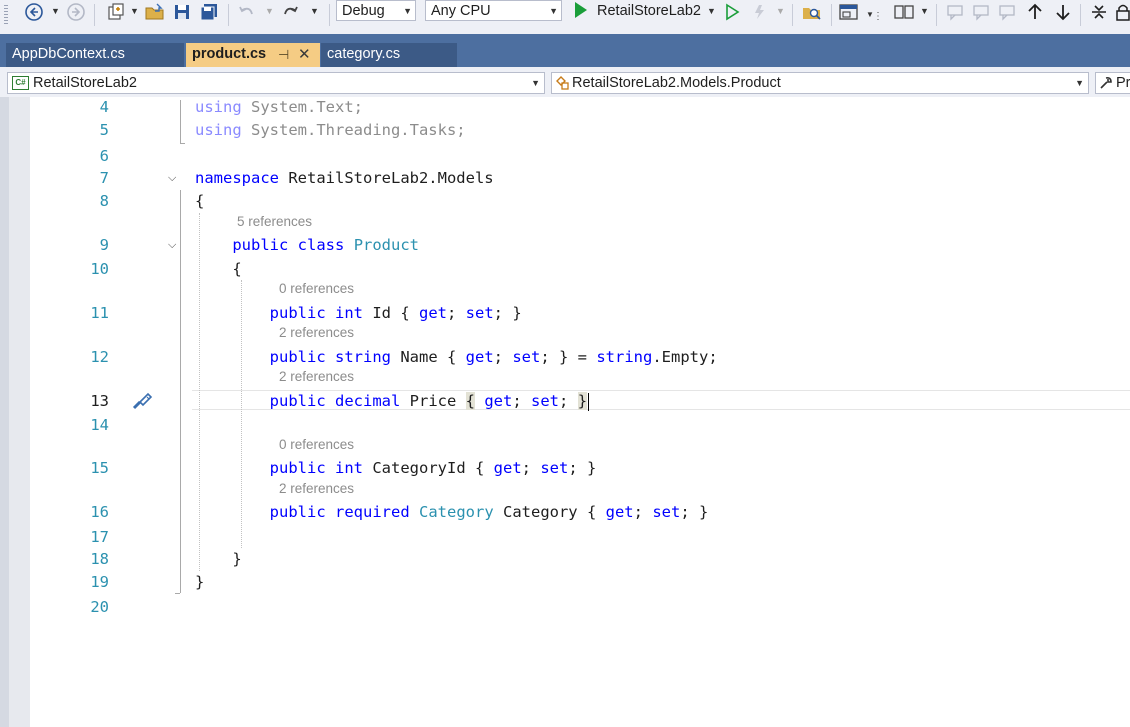  I want to click on comment-icon, so click(955, 12).